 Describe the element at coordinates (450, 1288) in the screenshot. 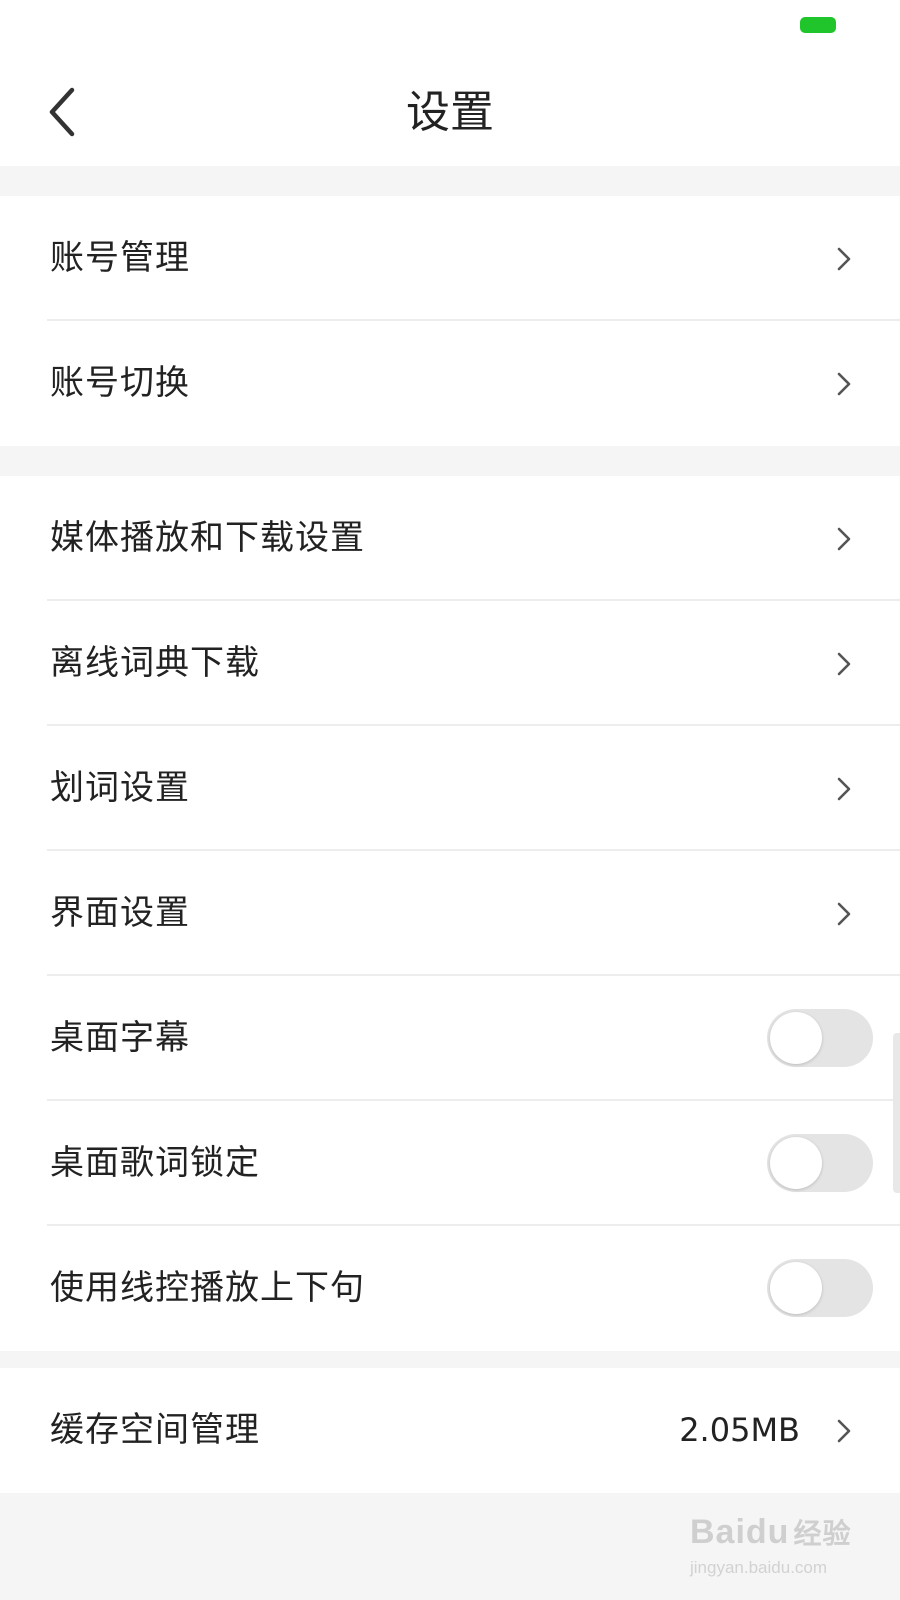

I see `wired-control-sentence-row: 使用线控播放上下句` at that location.